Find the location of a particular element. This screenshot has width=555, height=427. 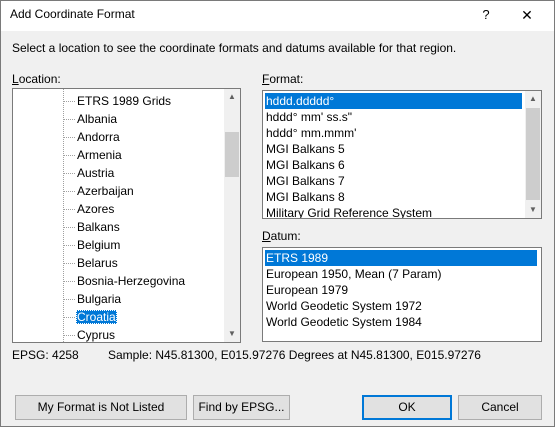

location-item-bulgaria: Bulgaria is located at coordinates (92, 299).